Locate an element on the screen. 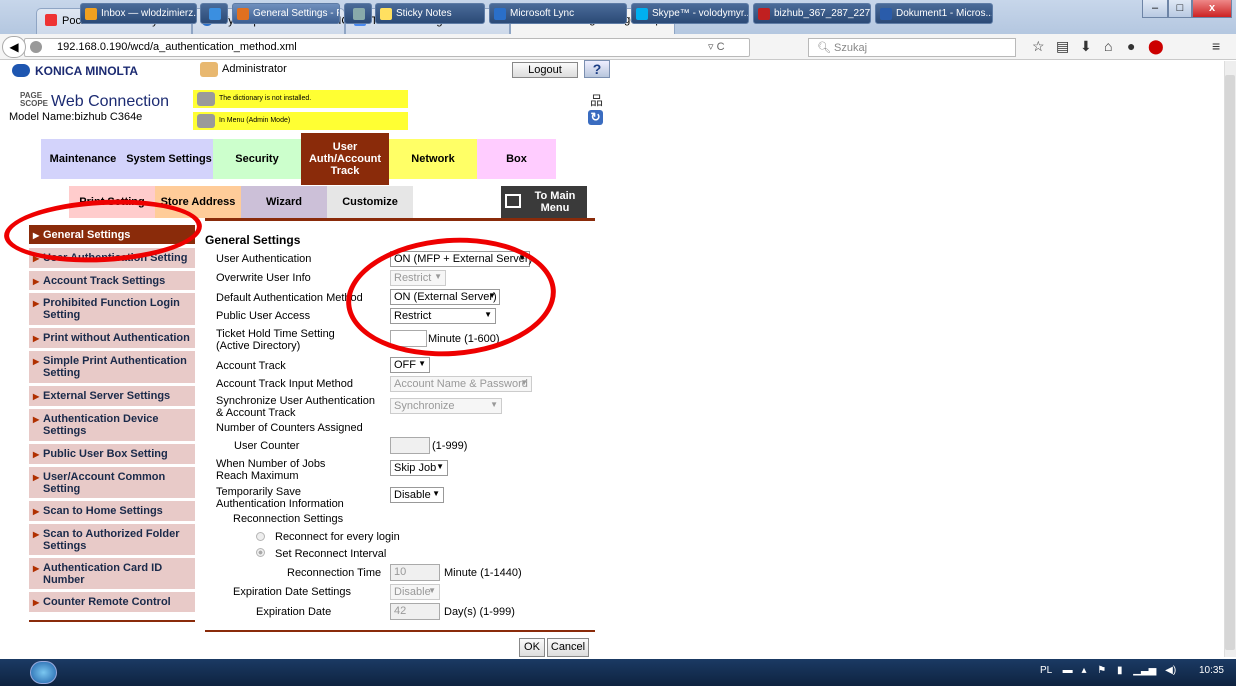 This screenshot has width=1236, height=686. menu-prohibited-function-login: ▶ Prohibited Function Login Setting is located at coordinates (112, 309).